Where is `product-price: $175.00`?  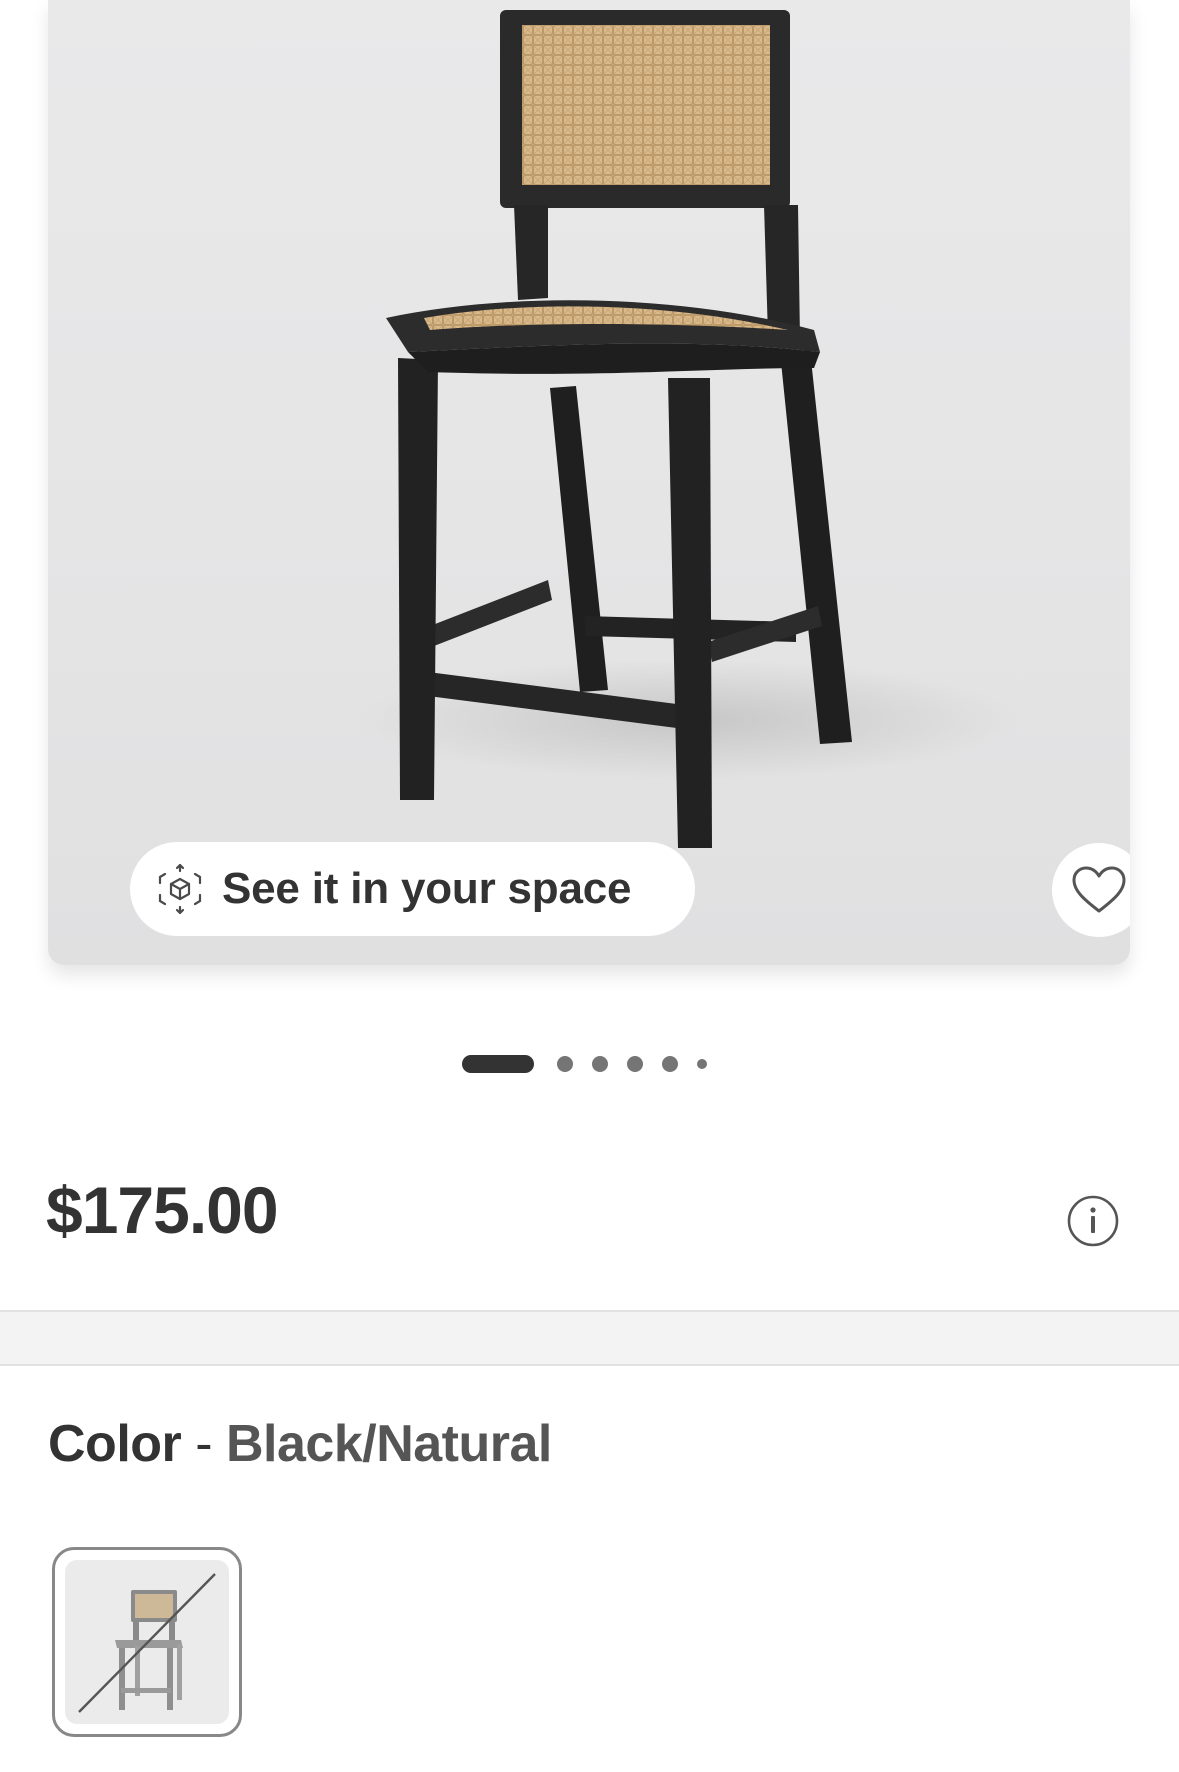
product-price: $175.00 is located at coordinates (162, 1210).